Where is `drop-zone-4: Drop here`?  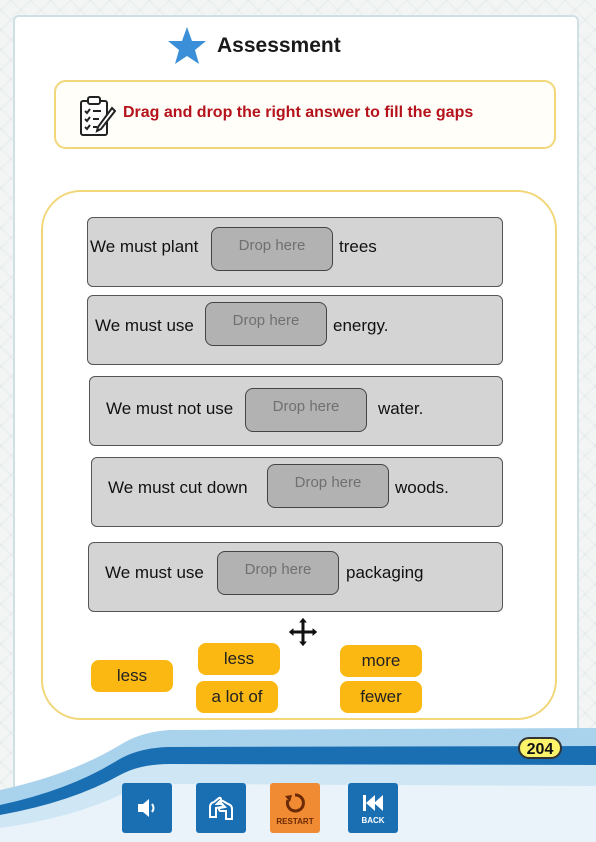 drop-zone-4: Drop here is located at coordinates (328, 486).